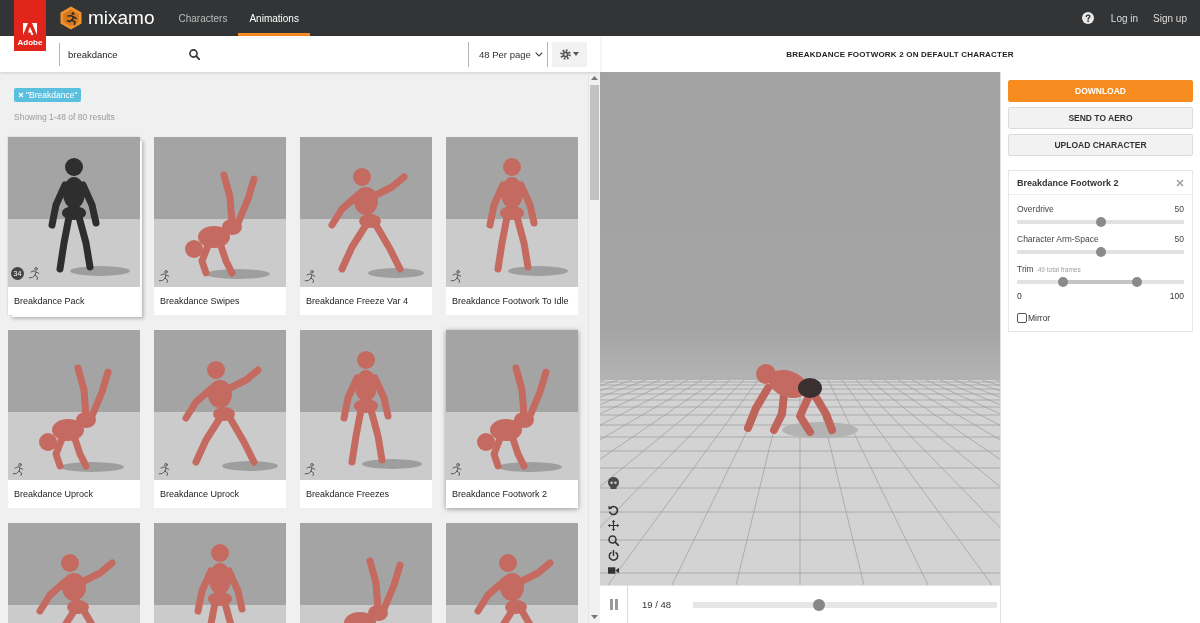  Describe the element at coordinates (510, 301) in the screenshot. I see `card-title: Breakdance Footwork To Idle` at that location.